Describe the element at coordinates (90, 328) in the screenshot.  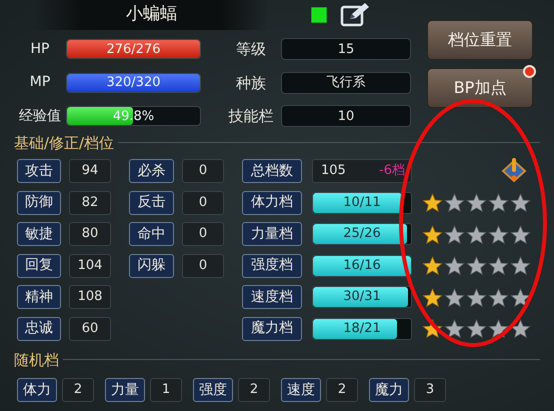
I see `stat-value: 60` at that location.